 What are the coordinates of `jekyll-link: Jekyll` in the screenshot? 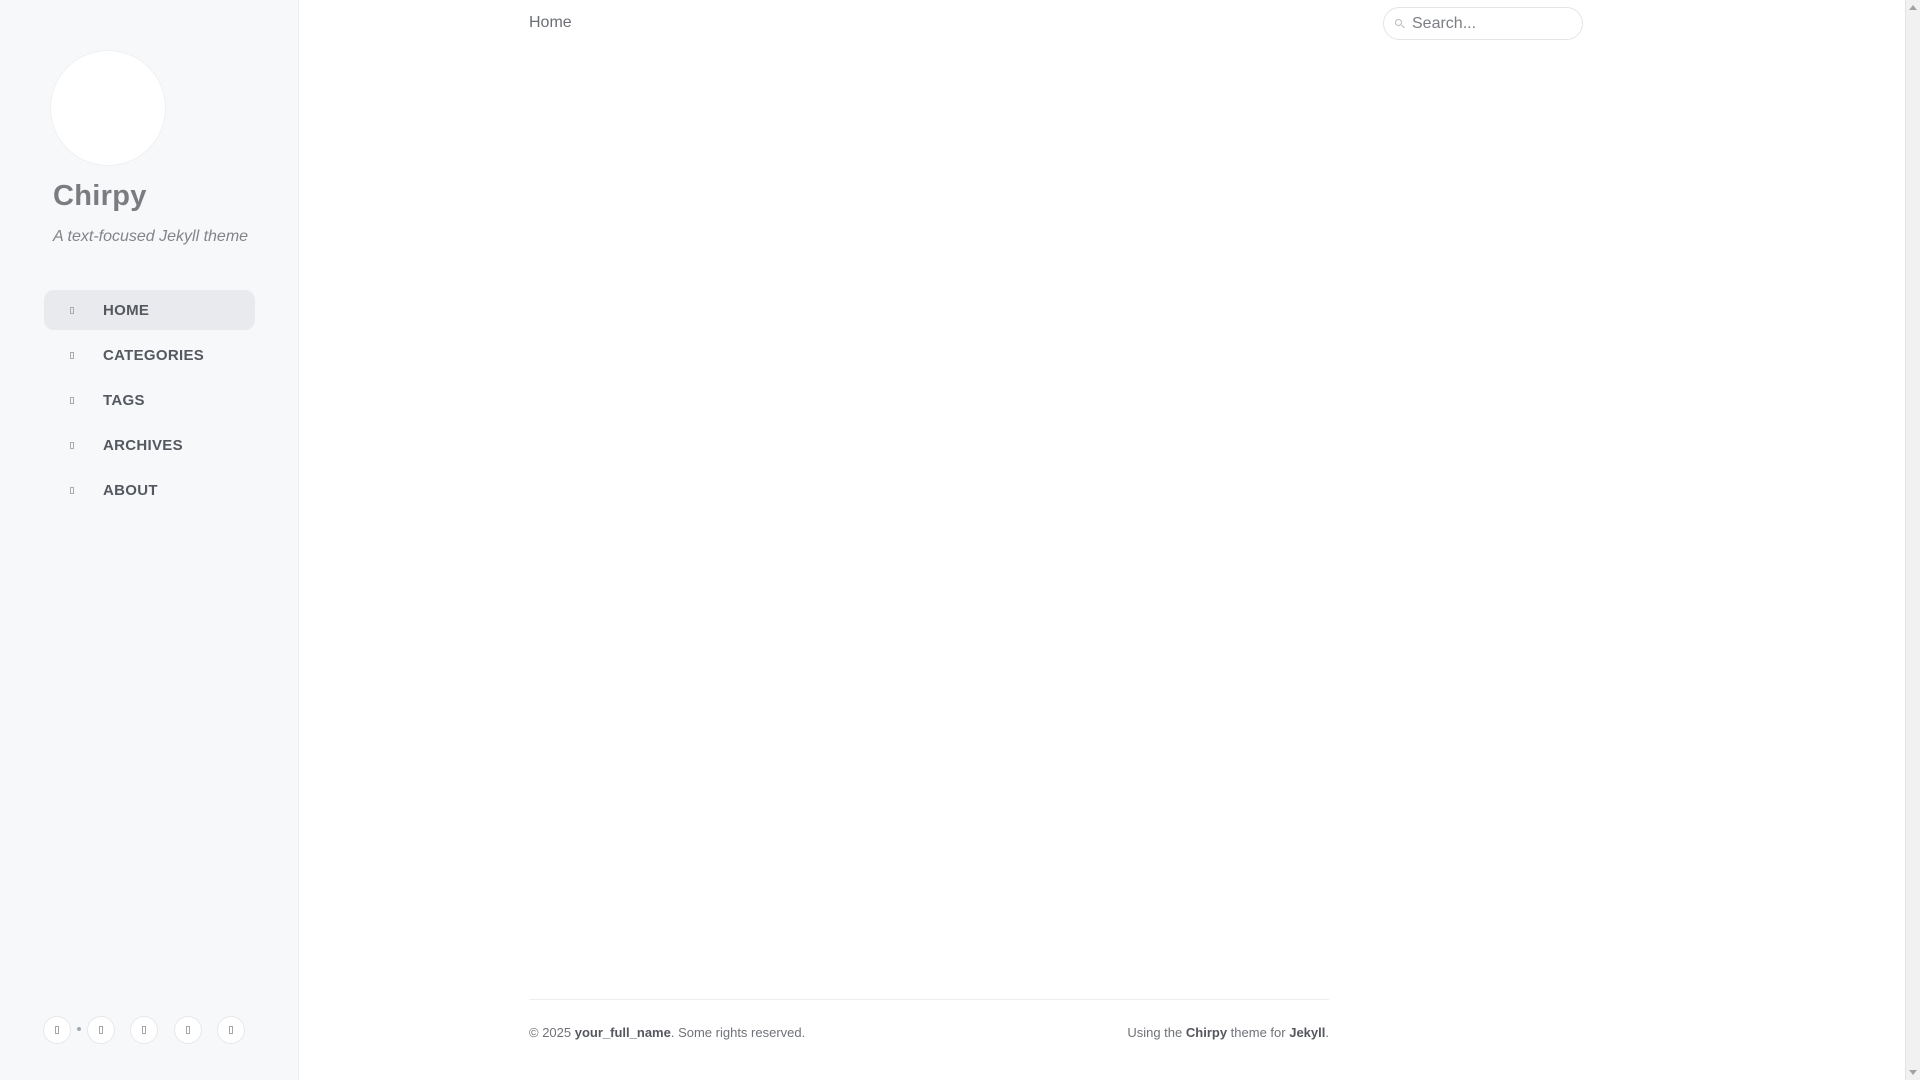 It's located at (1307, 1032).